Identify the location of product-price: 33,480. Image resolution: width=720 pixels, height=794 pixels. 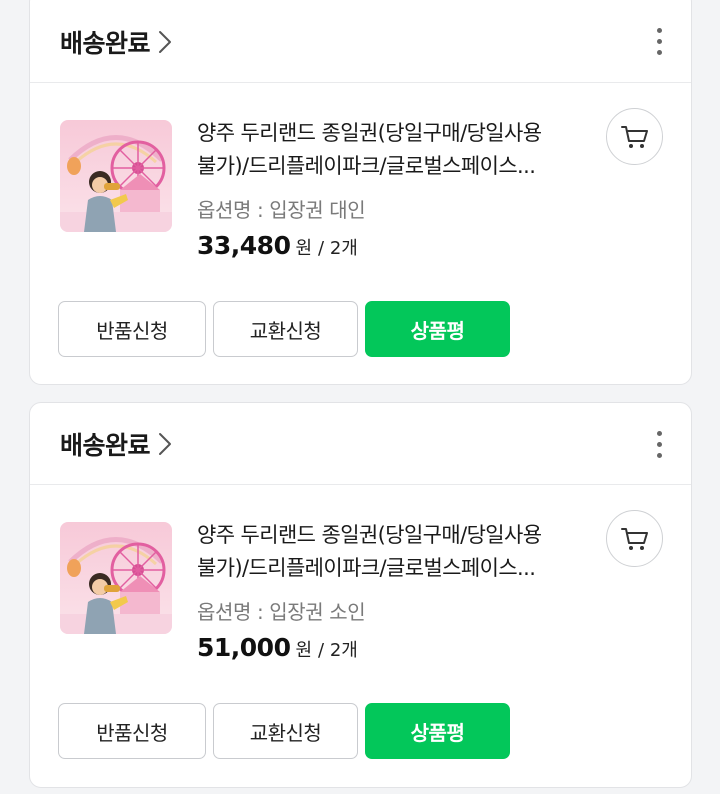
(244, 245).